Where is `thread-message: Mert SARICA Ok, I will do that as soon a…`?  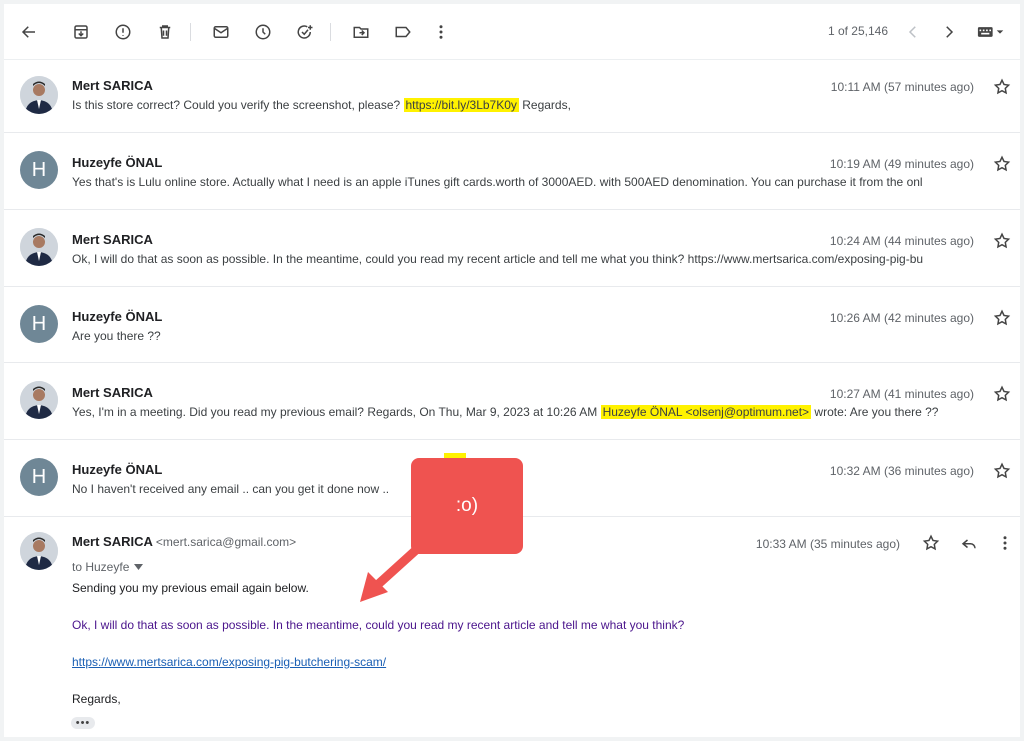
thread-message: Mert SARICA Ok, I will do that as soon a… is located at coordinates (512, 248).